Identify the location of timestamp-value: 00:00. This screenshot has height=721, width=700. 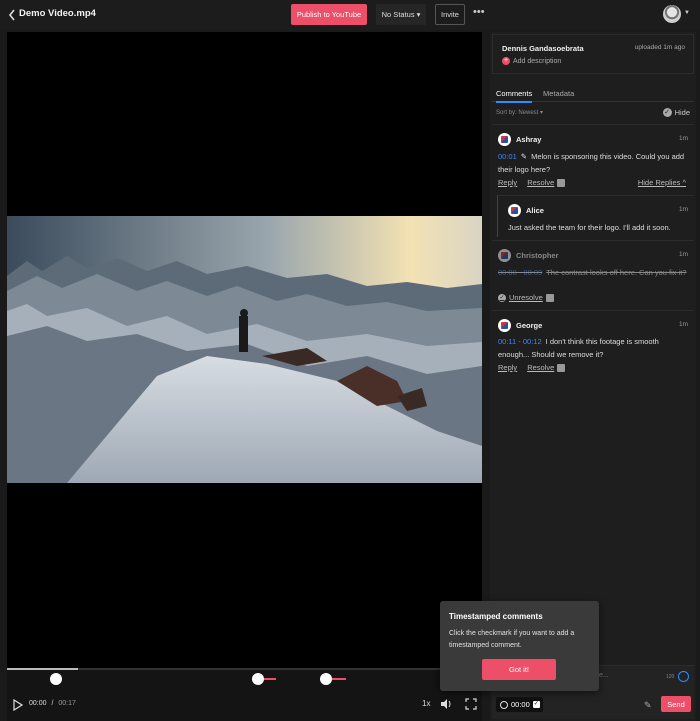
(520, 704).